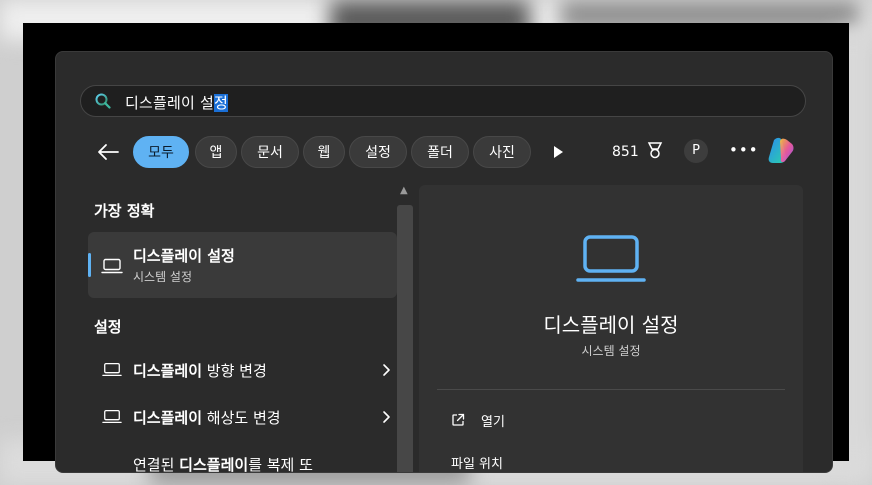  I want to click on settings-heading: 설정, so click(108, 327).